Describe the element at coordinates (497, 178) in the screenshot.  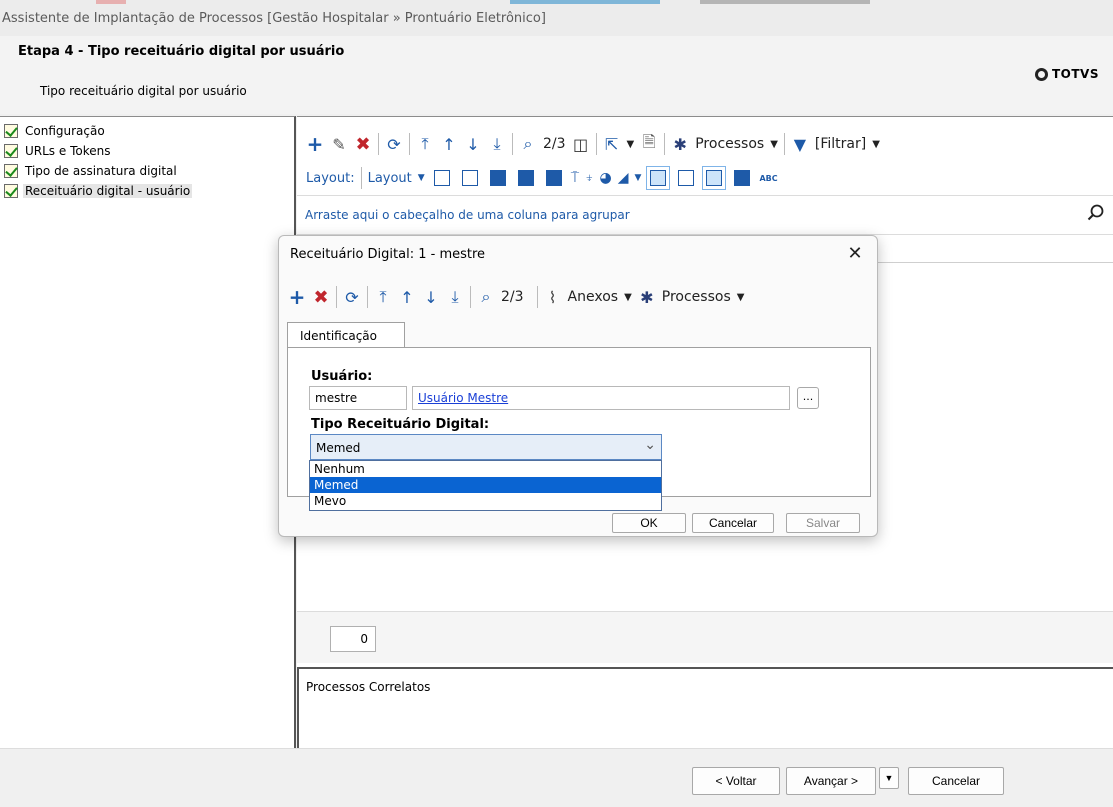
I see `insert-row-icon` at that location.